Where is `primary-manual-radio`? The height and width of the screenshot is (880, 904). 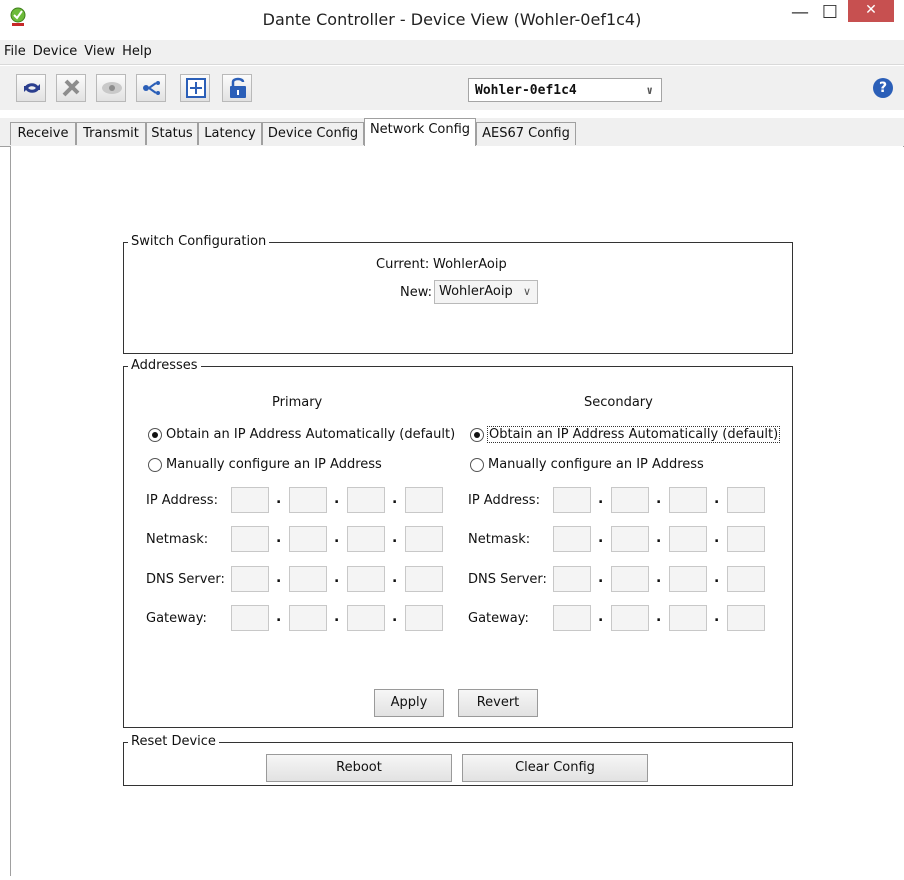 primary-manual-radio is located at coordinates (155, 465).